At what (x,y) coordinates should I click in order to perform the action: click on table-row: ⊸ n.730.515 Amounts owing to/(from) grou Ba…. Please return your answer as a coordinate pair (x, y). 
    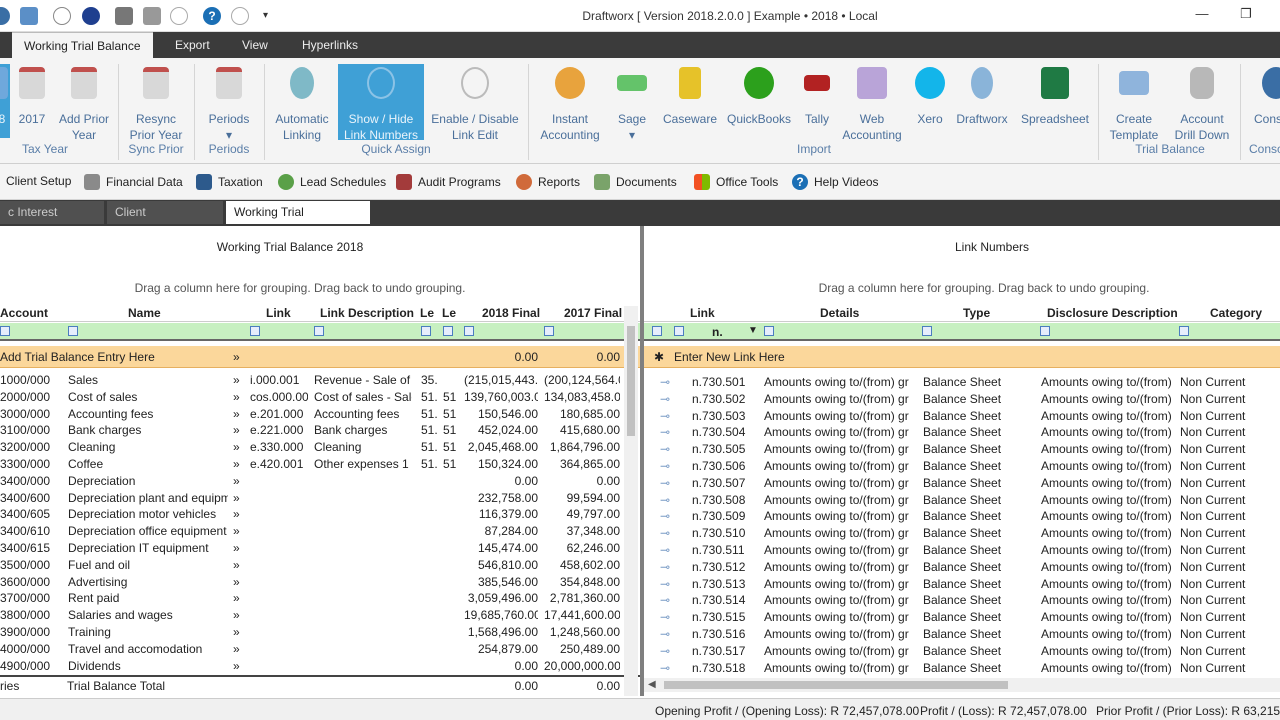
    Looking at the image, I should click on (962, 617).